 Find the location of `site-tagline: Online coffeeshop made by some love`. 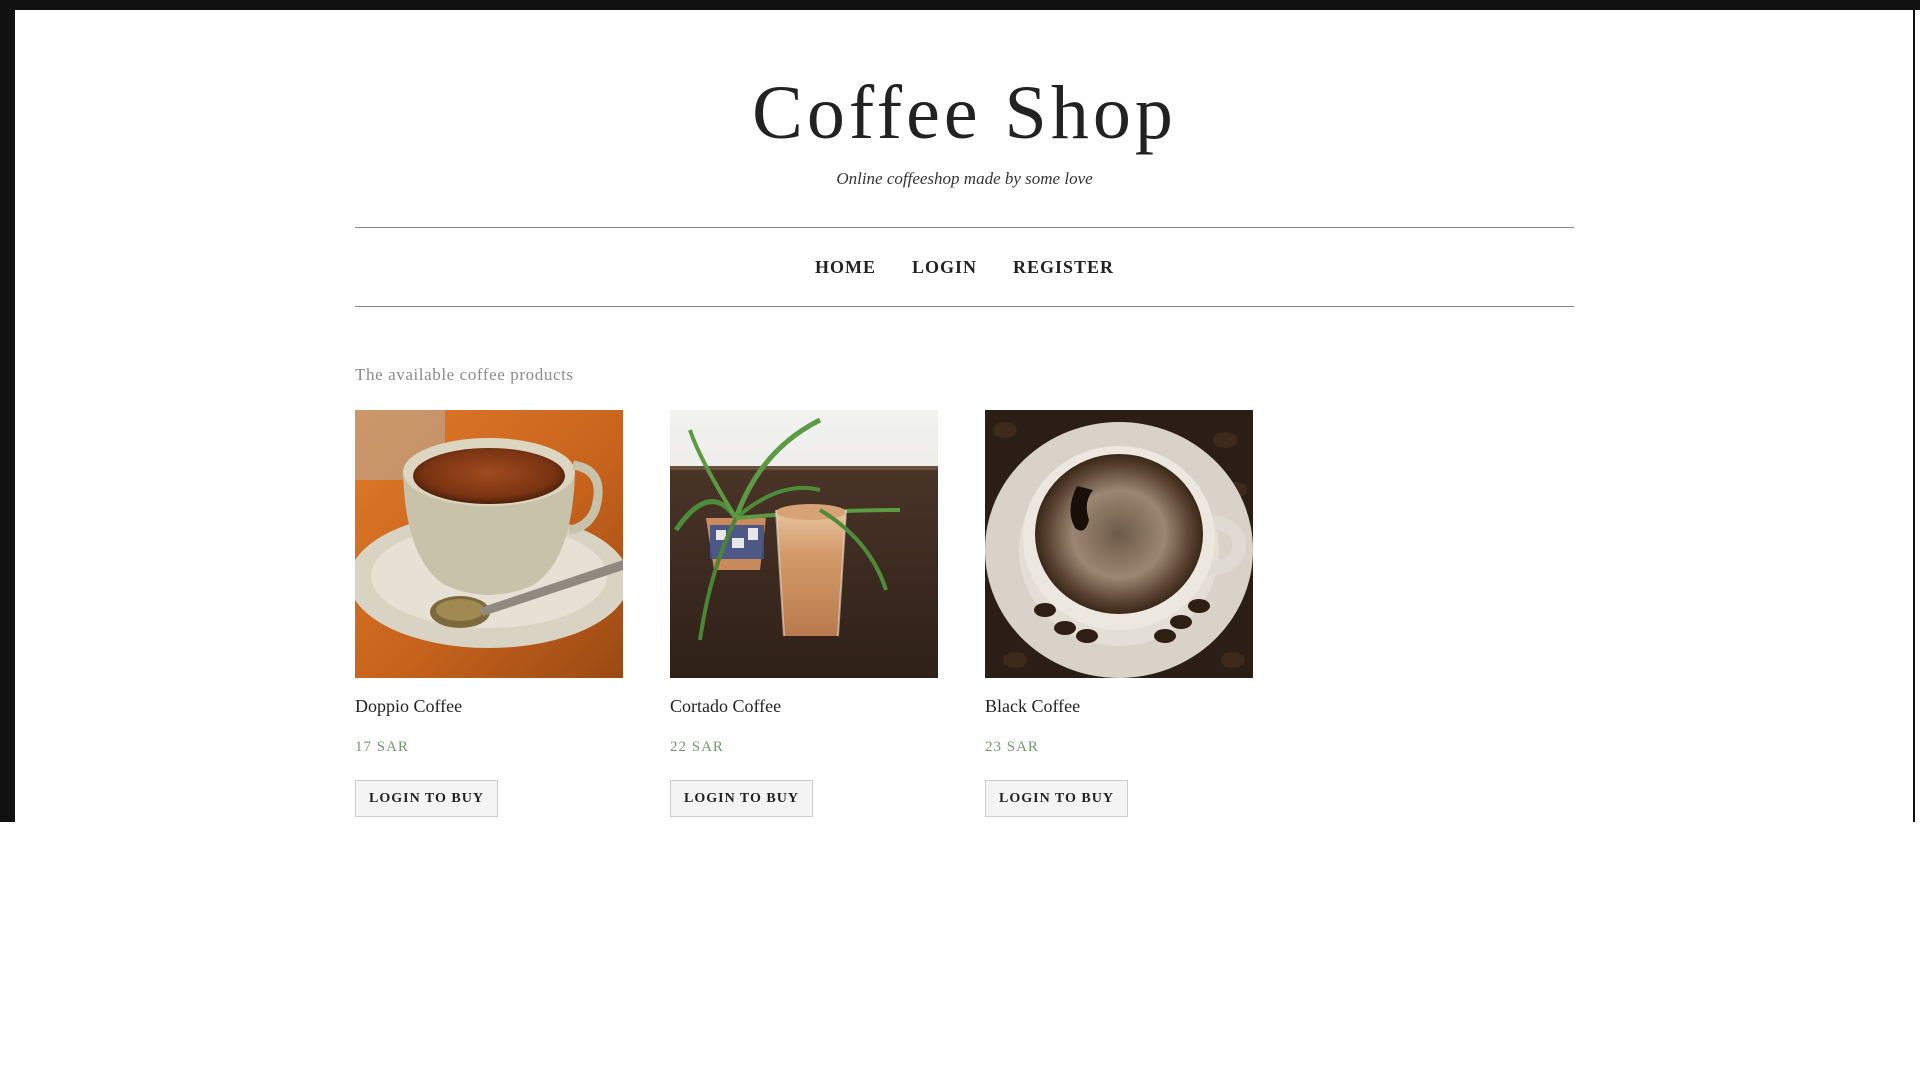

site-tagline: Online coffeeshop made by some love is located at coordinates (964, 178).